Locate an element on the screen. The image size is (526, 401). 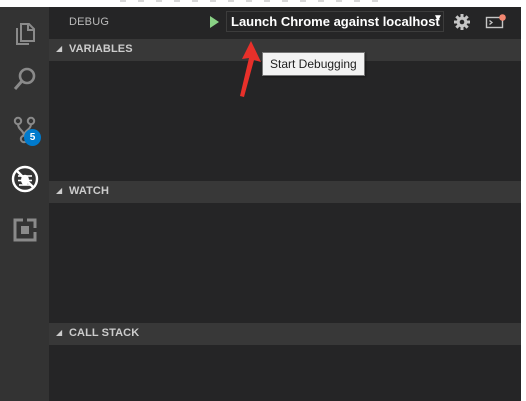
window-right-edge is located at coordinates (523, 204).